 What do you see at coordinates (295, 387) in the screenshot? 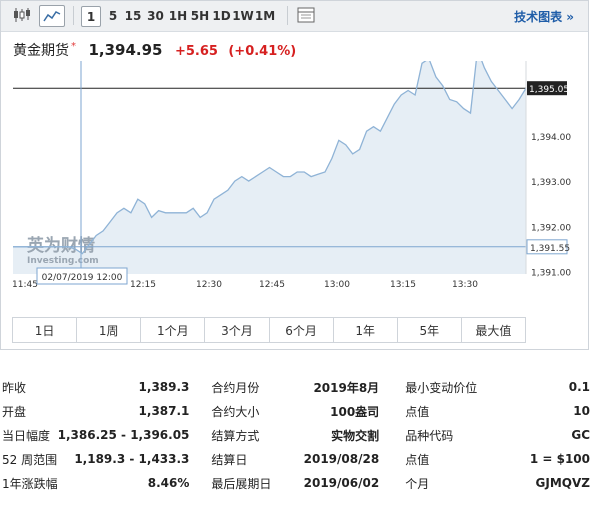
I see `stats-row: 昨收 1,389.3 合约月份 2019年8月 最小变动价位 0.1` at bounding box center [295, 387].